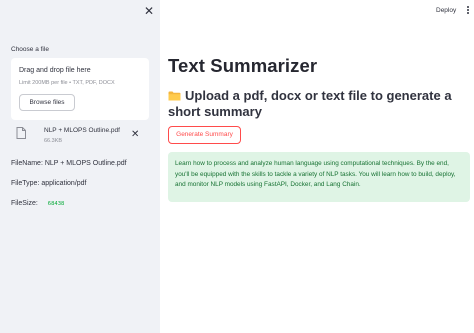 Image resolution: width=474 pixels, height=333 pixels. What do you see at coordinates (49, 183) in the screenshot?
I see `filetype-line: FileType: application/pdf` at bounding box center [49, 183].